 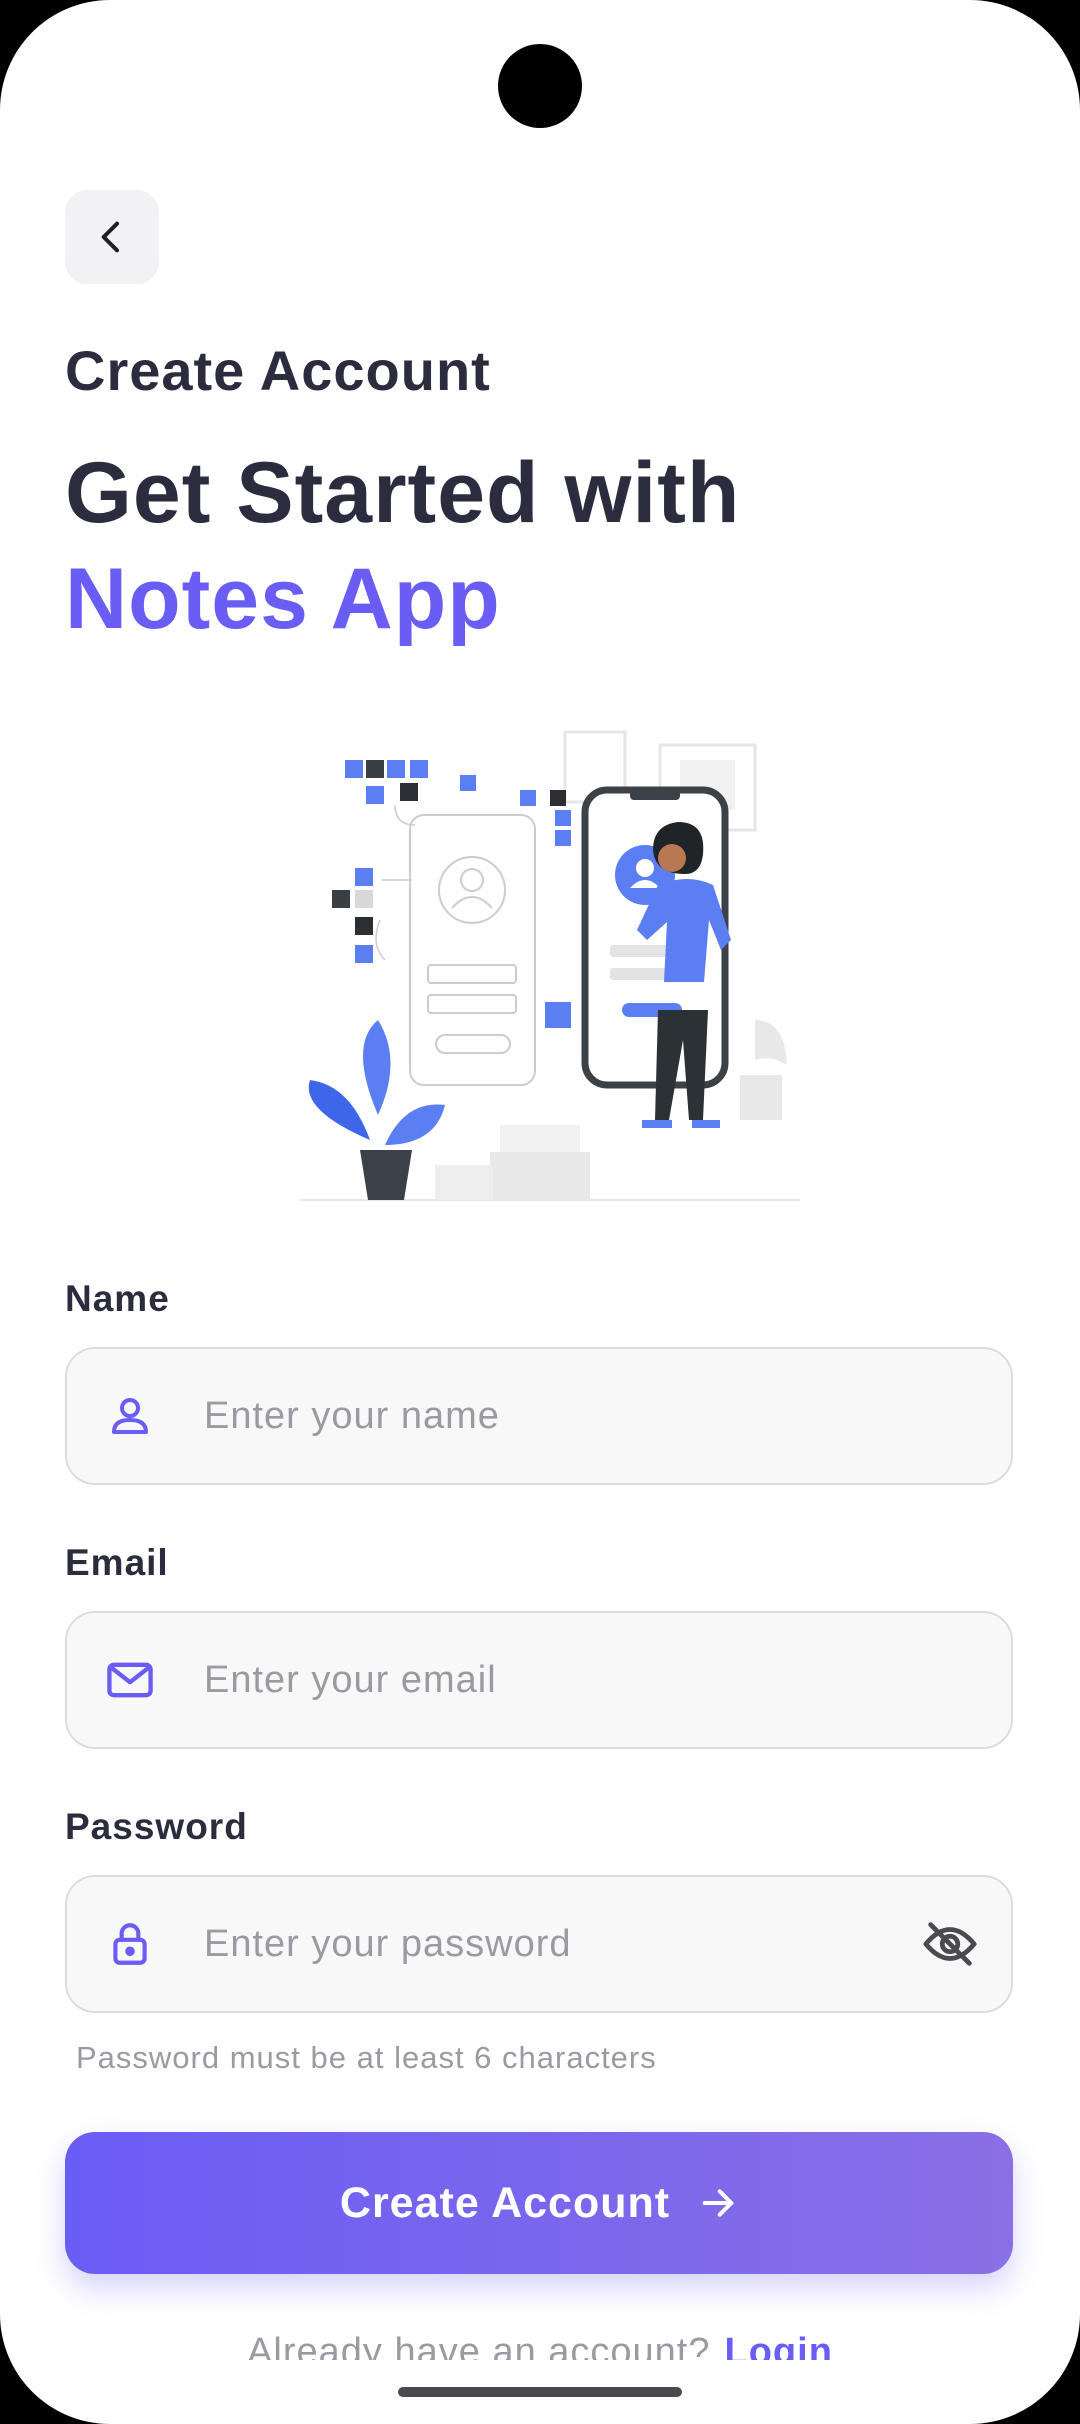 I want to click on email-field, so click(x=539, y=1680).